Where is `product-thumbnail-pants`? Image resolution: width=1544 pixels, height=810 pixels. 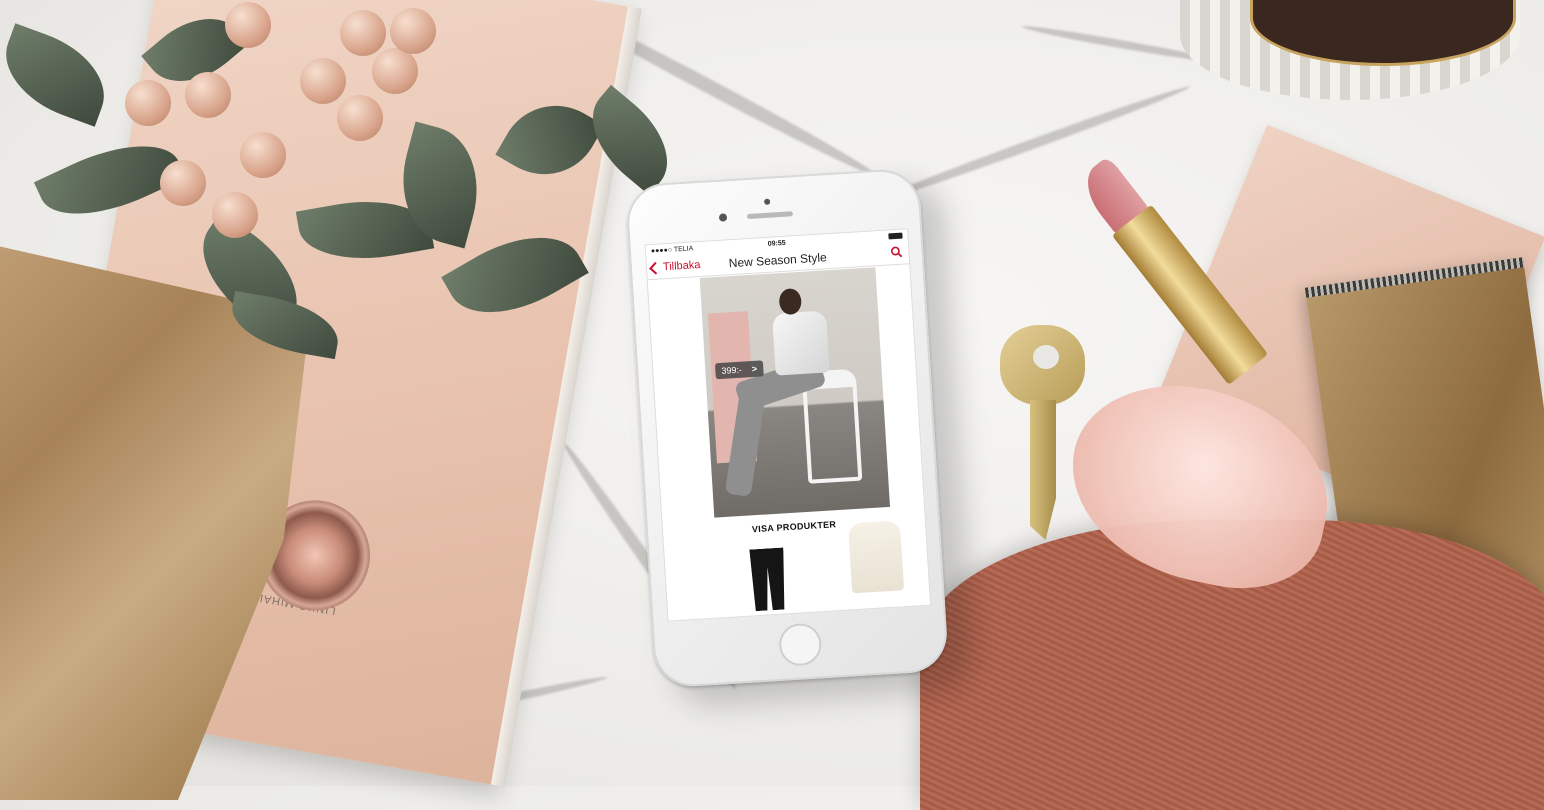
product-thumbnail-pants is located at coordinates (768, 579).